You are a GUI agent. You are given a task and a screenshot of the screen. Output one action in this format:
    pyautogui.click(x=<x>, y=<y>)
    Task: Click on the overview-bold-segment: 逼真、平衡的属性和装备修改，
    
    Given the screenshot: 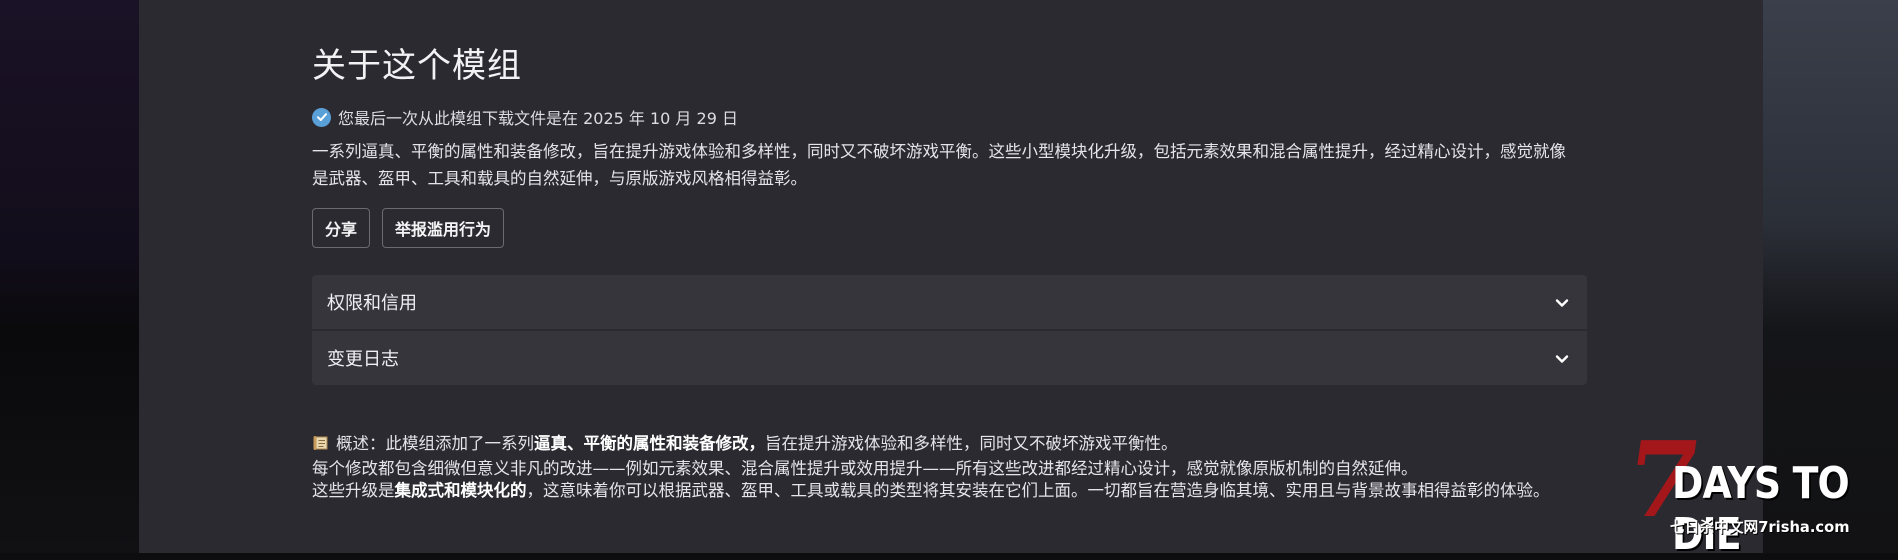 What is the action you would take?
    pyautogui.click(x=649, y=443)
    